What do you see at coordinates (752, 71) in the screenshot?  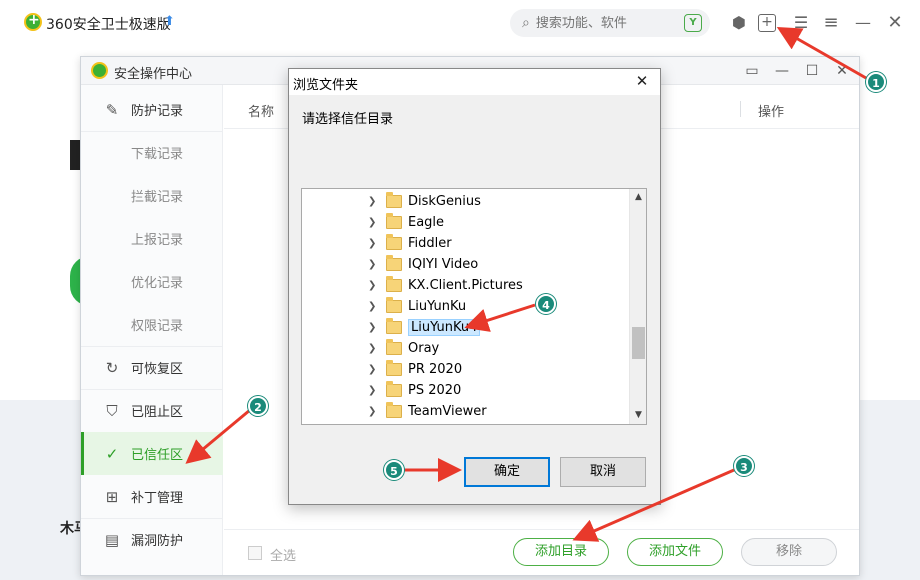 I see `feedback-icon: ▭` at bounding box center [752, 71].